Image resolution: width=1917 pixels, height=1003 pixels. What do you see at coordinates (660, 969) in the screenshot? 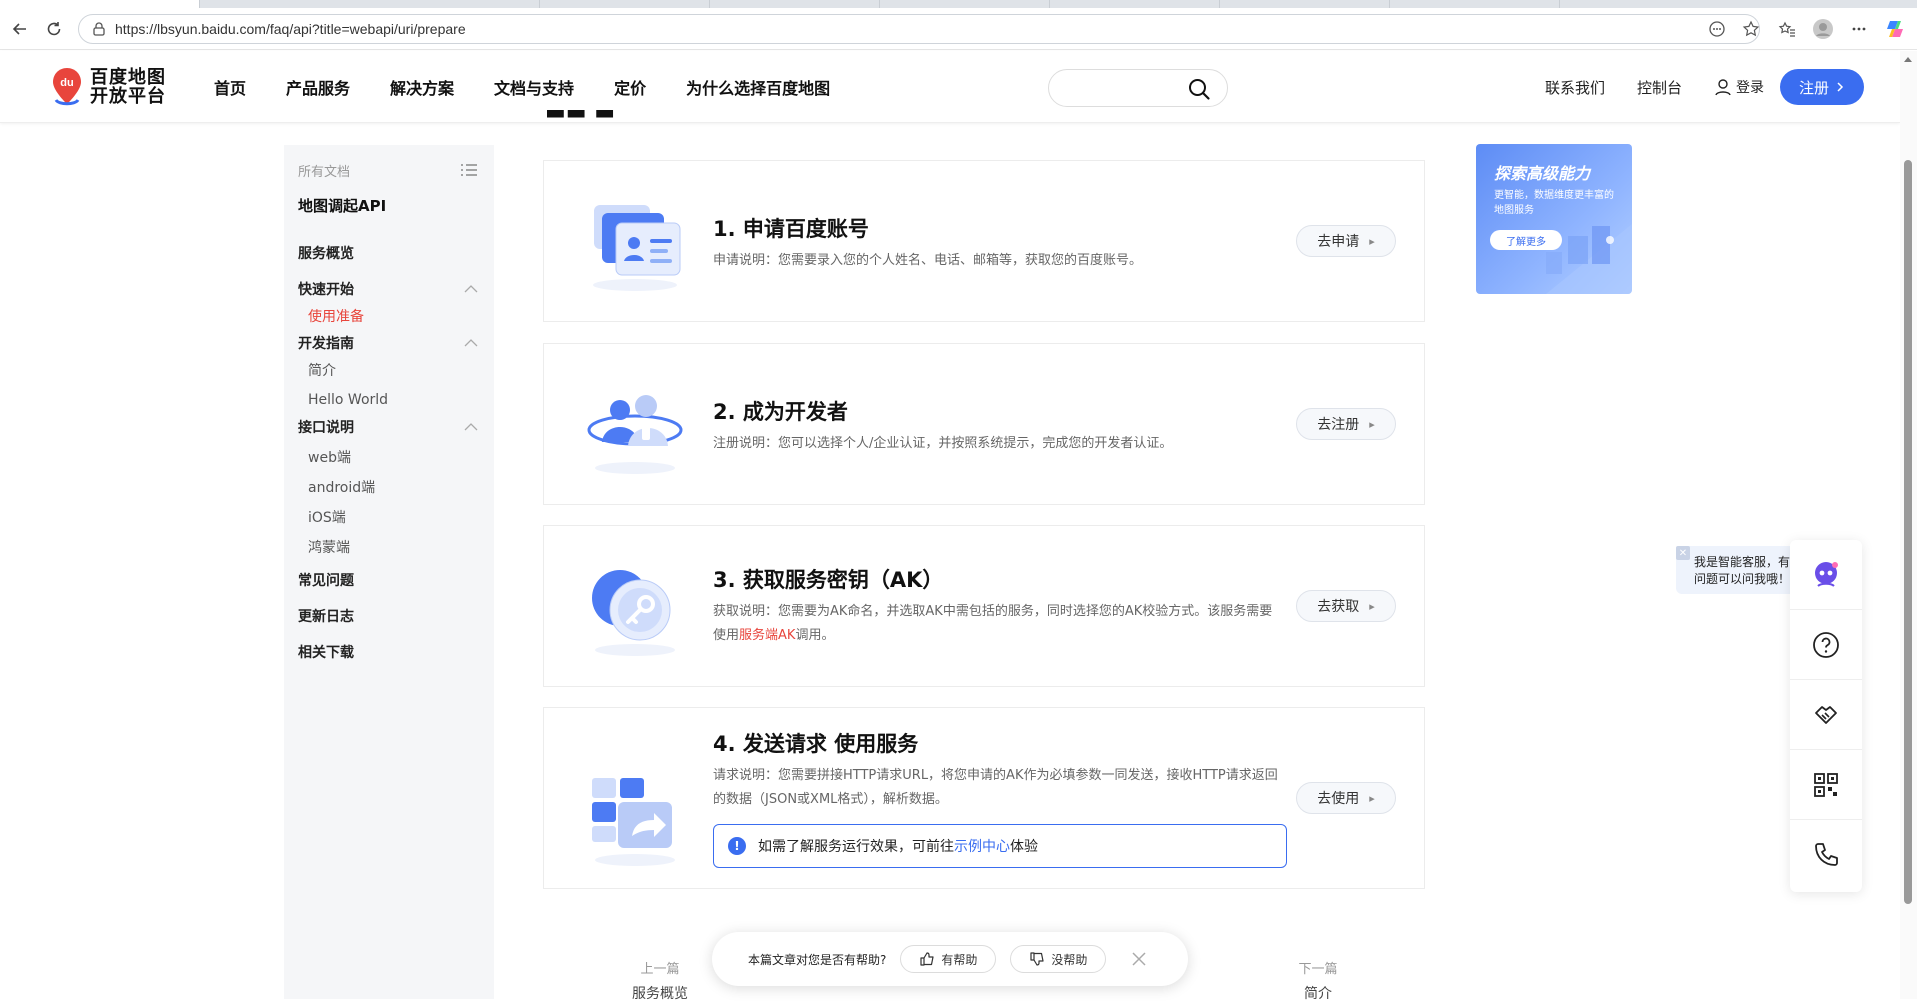
I see `prev-label: 上一篇` at bounding box center [660, 969].